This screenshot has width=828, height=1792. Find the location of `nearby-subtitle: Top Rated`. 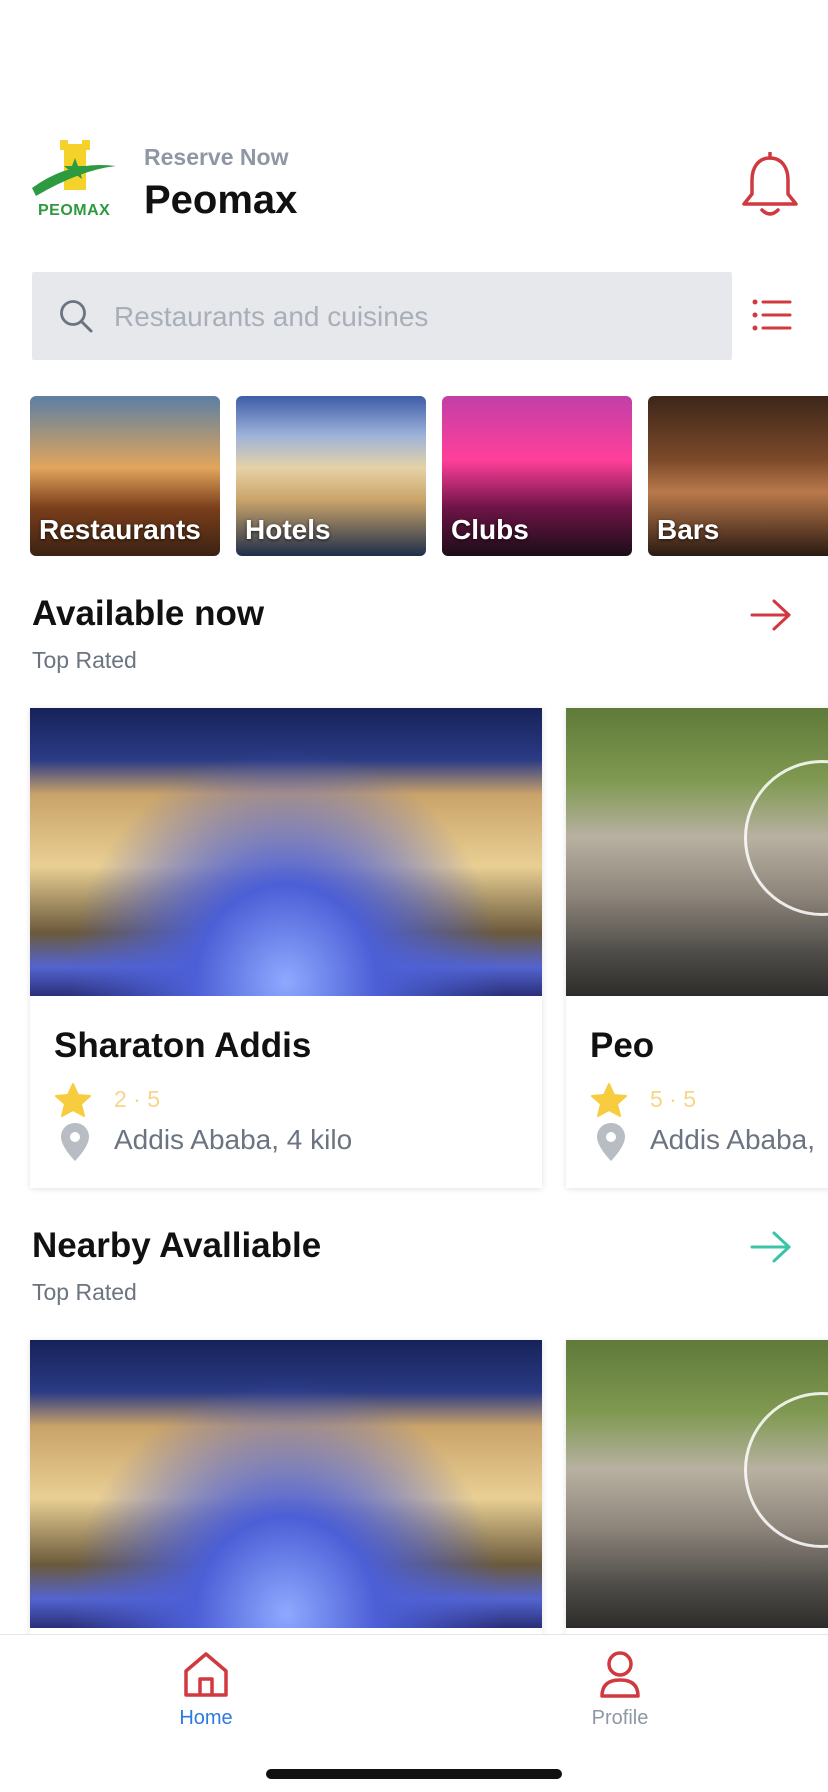

nearby-subtitle: Top Rated is located at coordinates (84, 1292).